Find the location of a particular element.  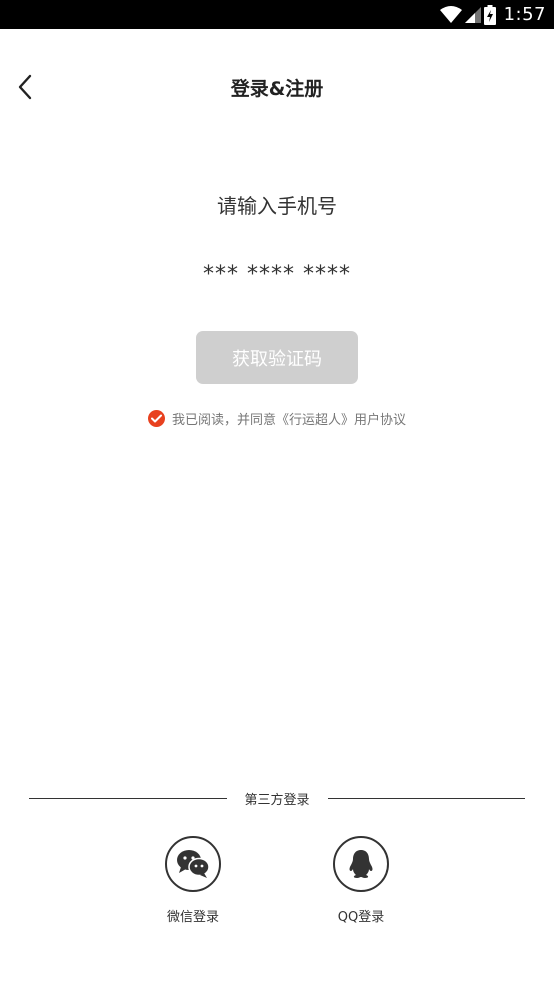

status-bar: 1:57 is located at coordinates (277, 14).